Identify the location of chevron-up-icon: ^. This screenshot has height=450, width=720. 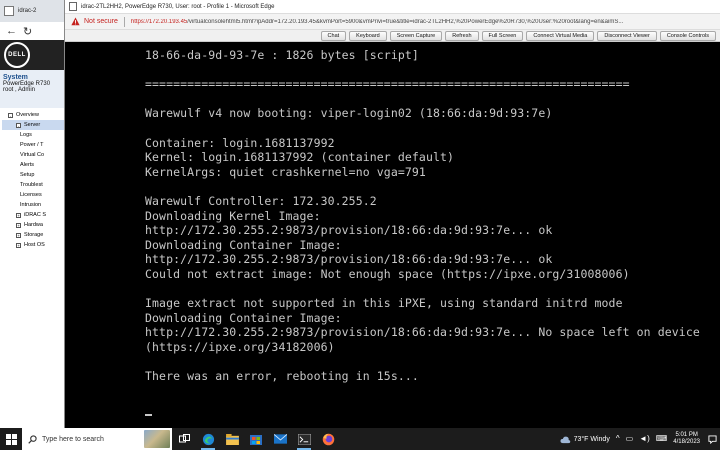
(618, 439).